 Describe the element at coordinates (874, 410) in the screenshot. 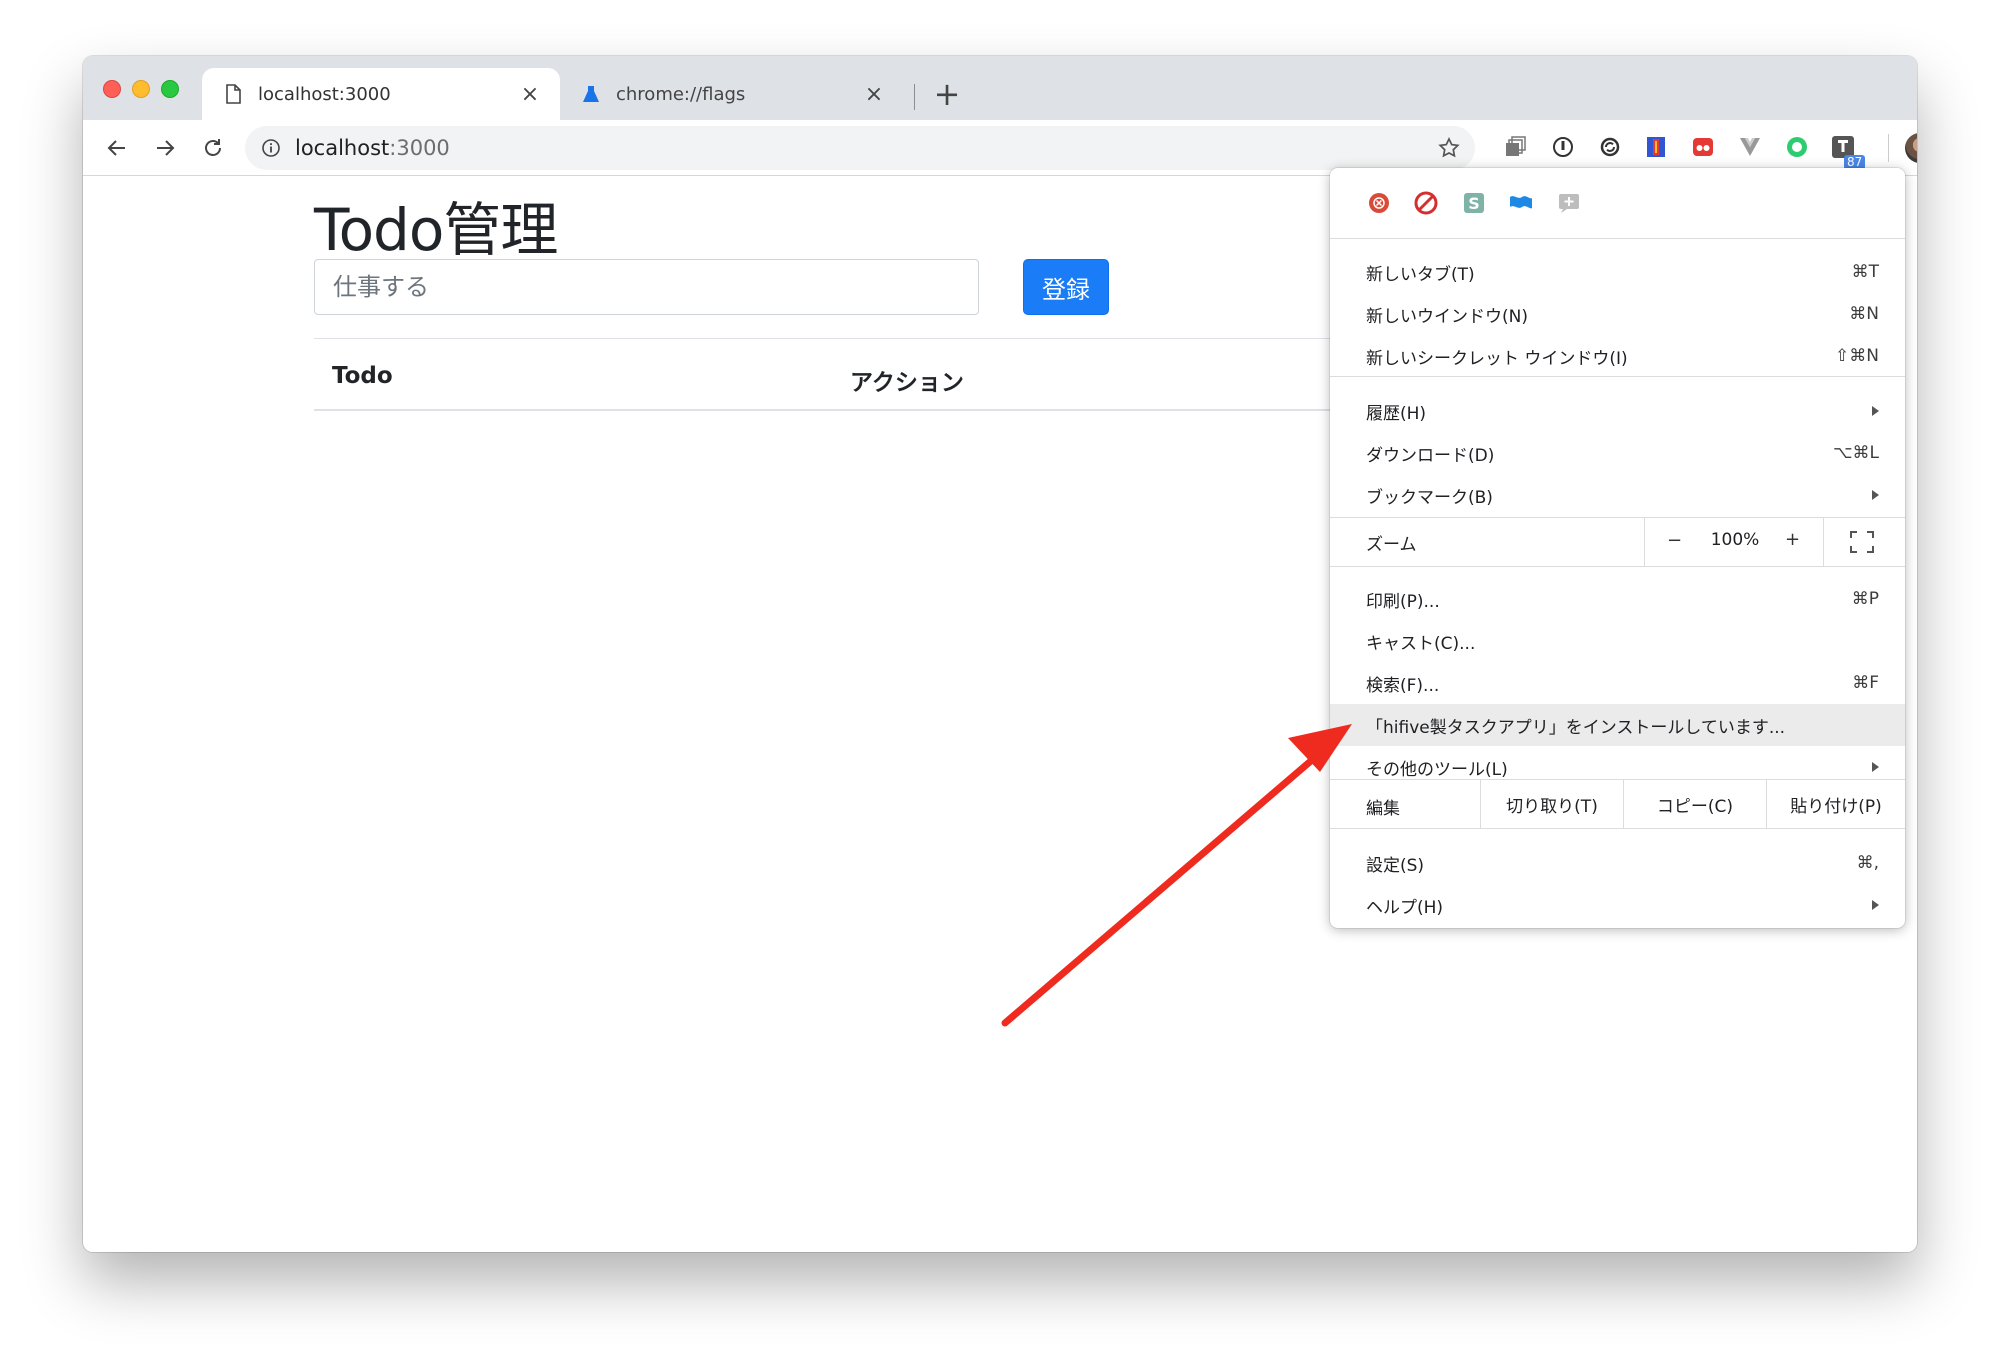

I see `table-header-border` at that location.